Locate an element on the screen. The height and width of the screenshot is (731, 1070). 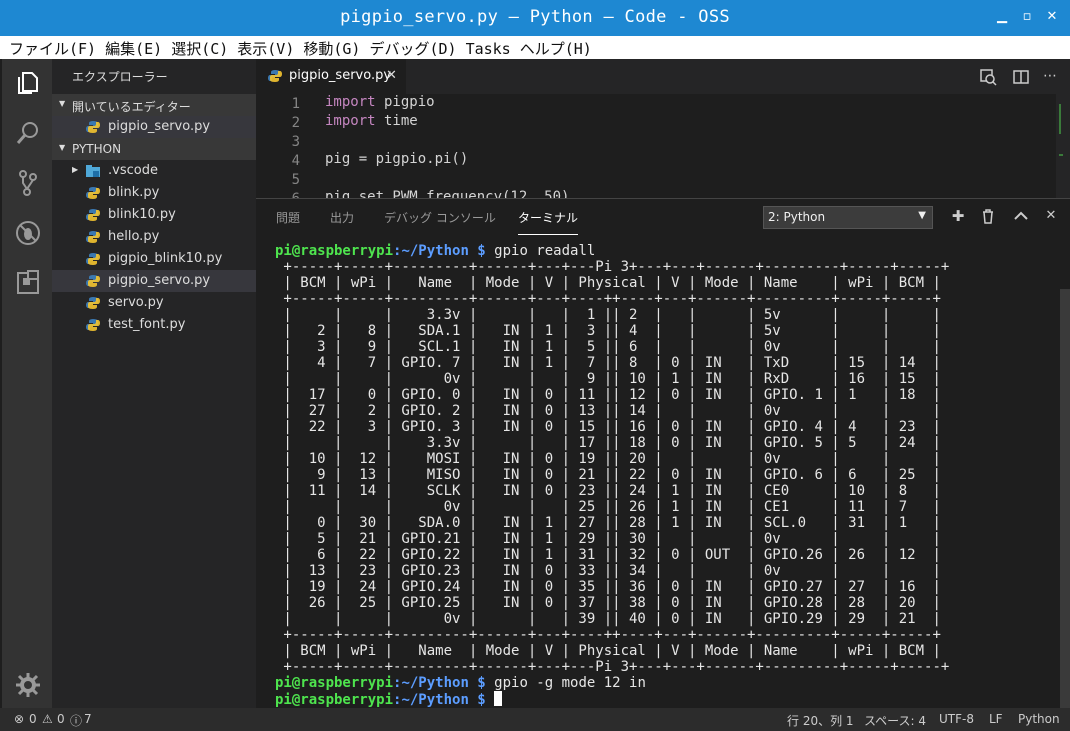
tab-debug-console: デバッグ コンソール is located at coordinates (440, 217).